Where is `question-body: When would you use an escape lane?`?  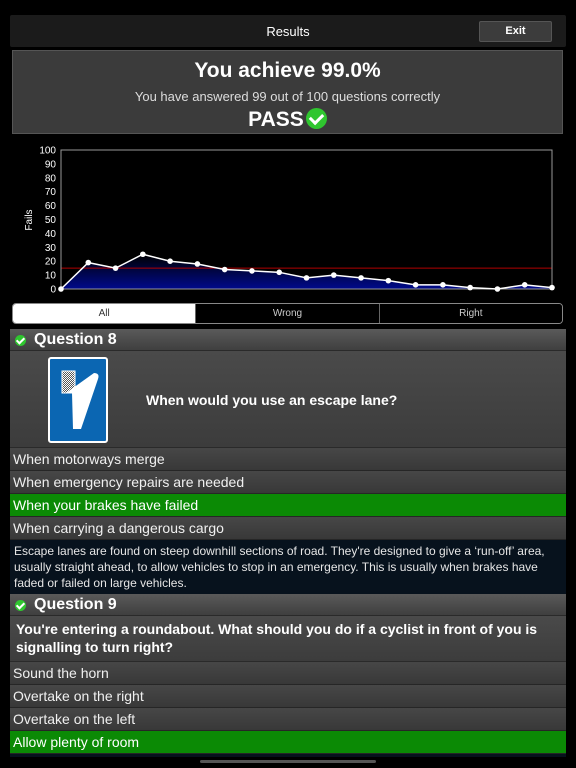 question-body: When would you use an escape lane? is located at coordinates (288, 399).